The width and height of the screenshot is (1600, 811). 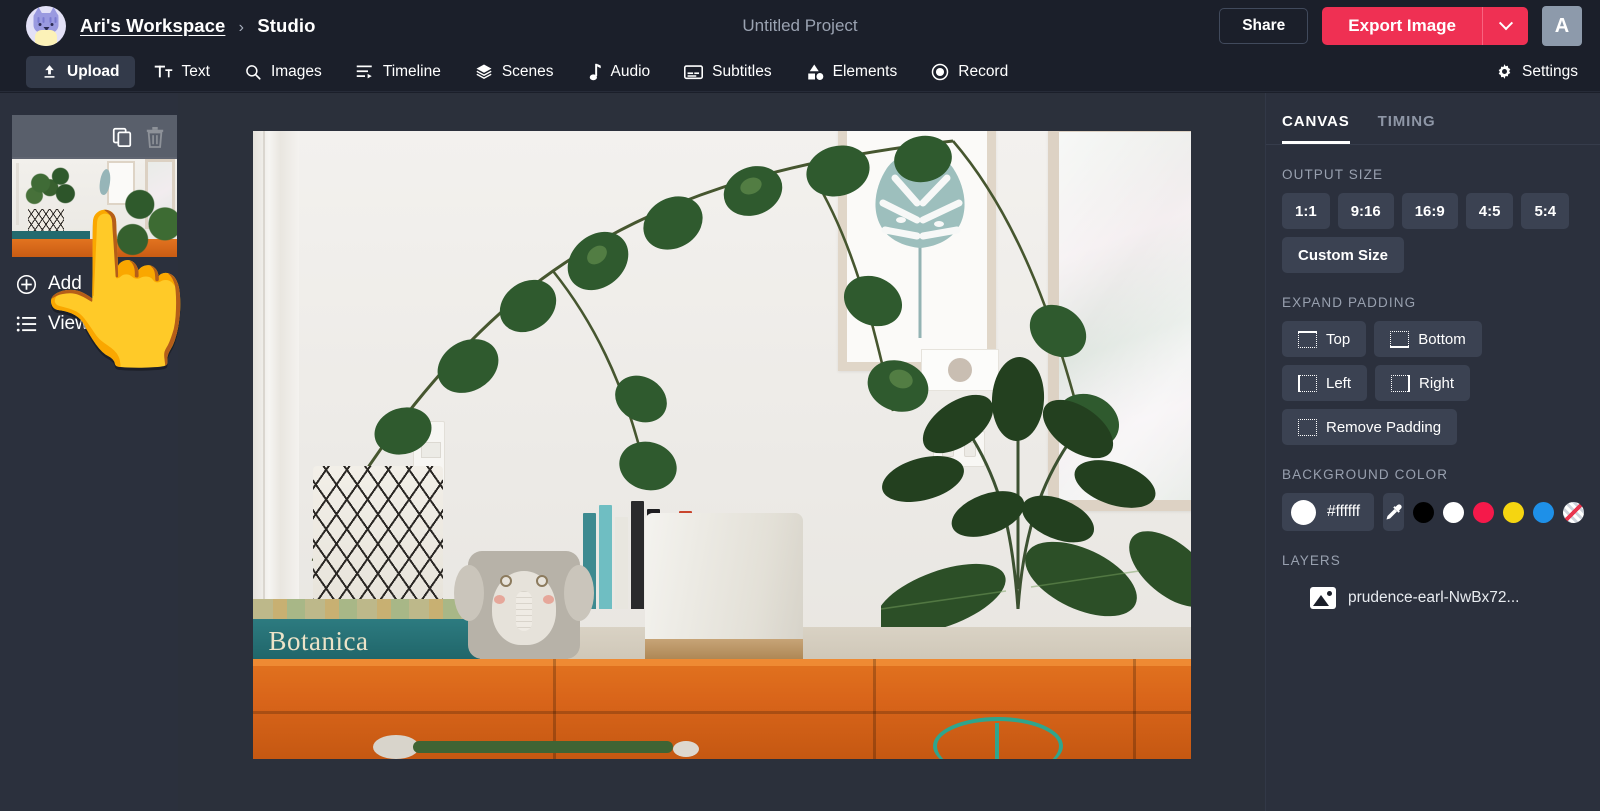 I want to click on cat-ear-left, so click(x=38, y=11).